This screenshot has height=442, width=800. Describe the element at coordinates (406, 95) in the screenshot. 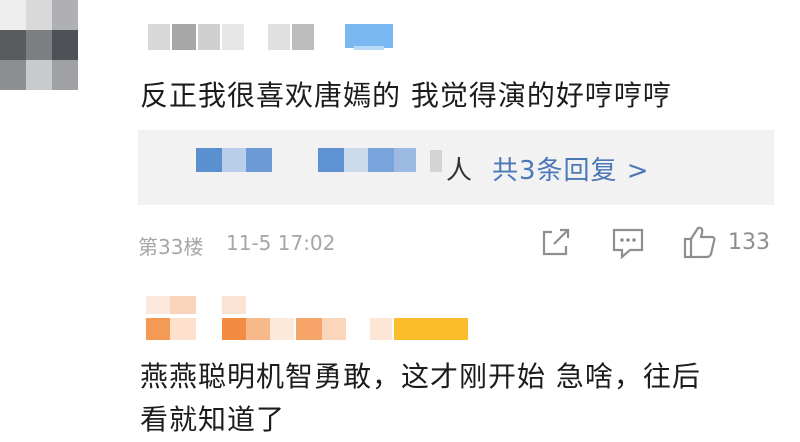

I see `comment-text: 反正我很喜欢唐嫣的 我觉得演的好哼哼哼` at that location.